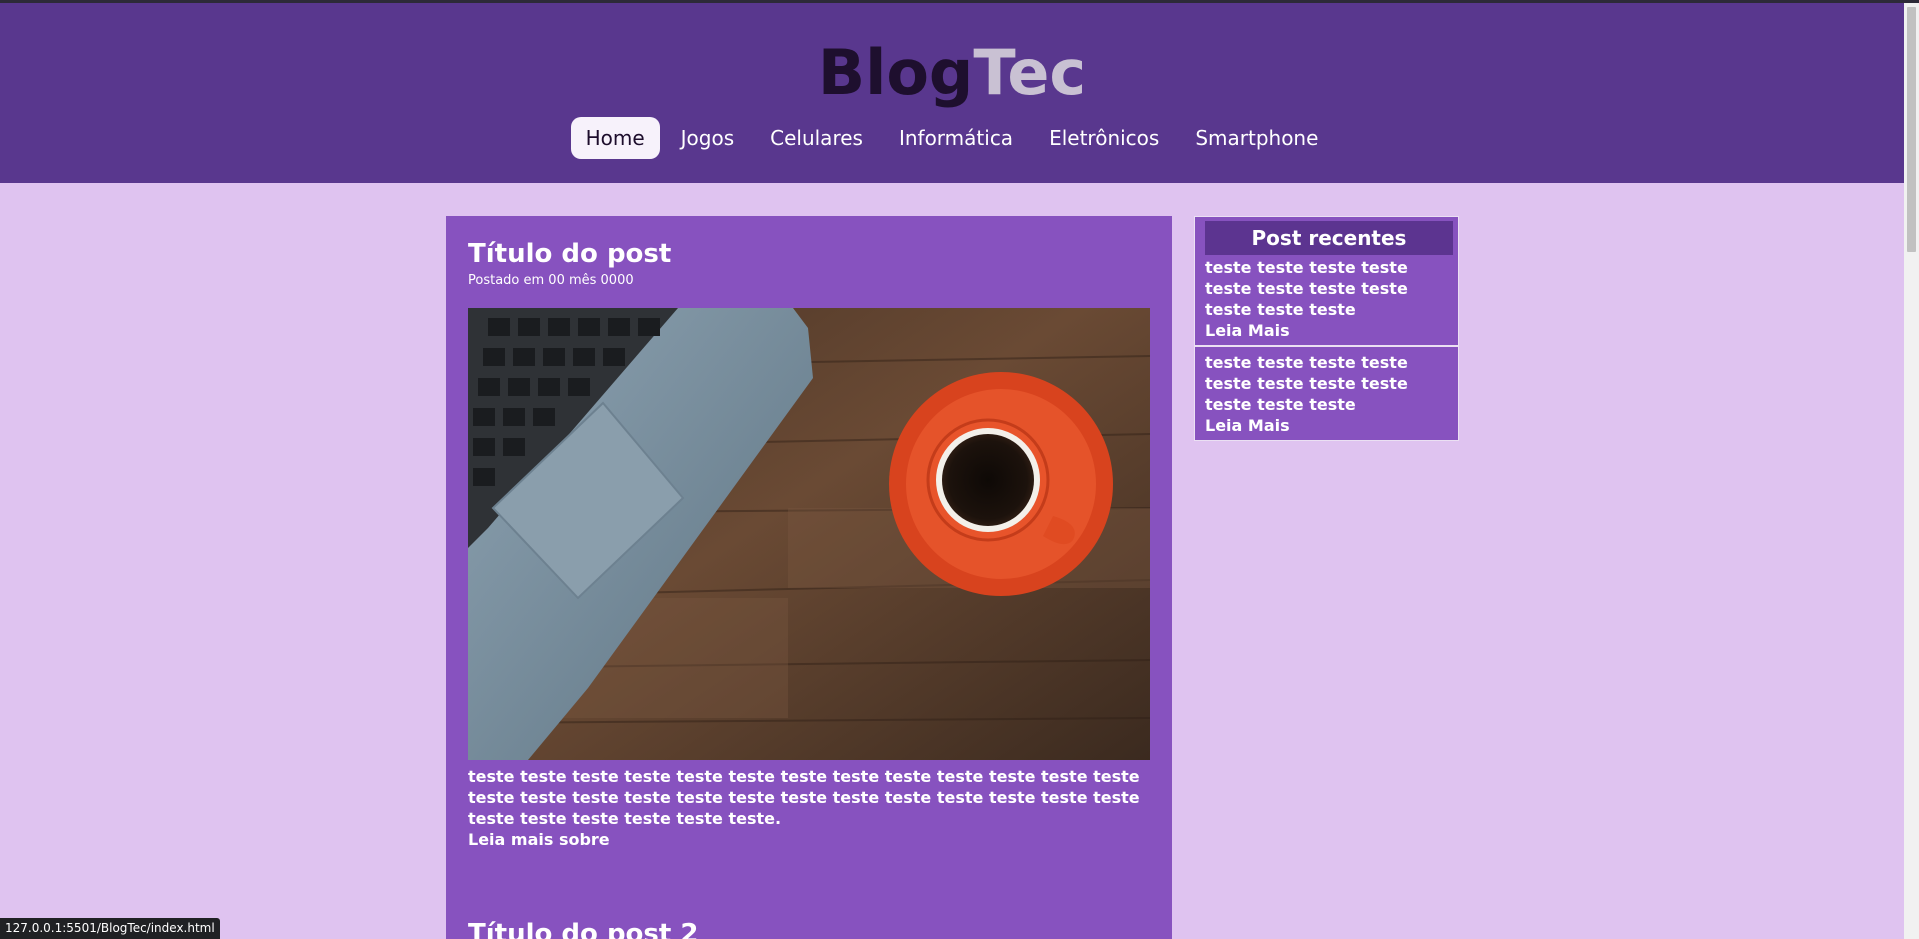  What do you see at coordinates (615, 138) in the screenshot?
I see `nav-item-home: Home` at bounding box center [615, 138].